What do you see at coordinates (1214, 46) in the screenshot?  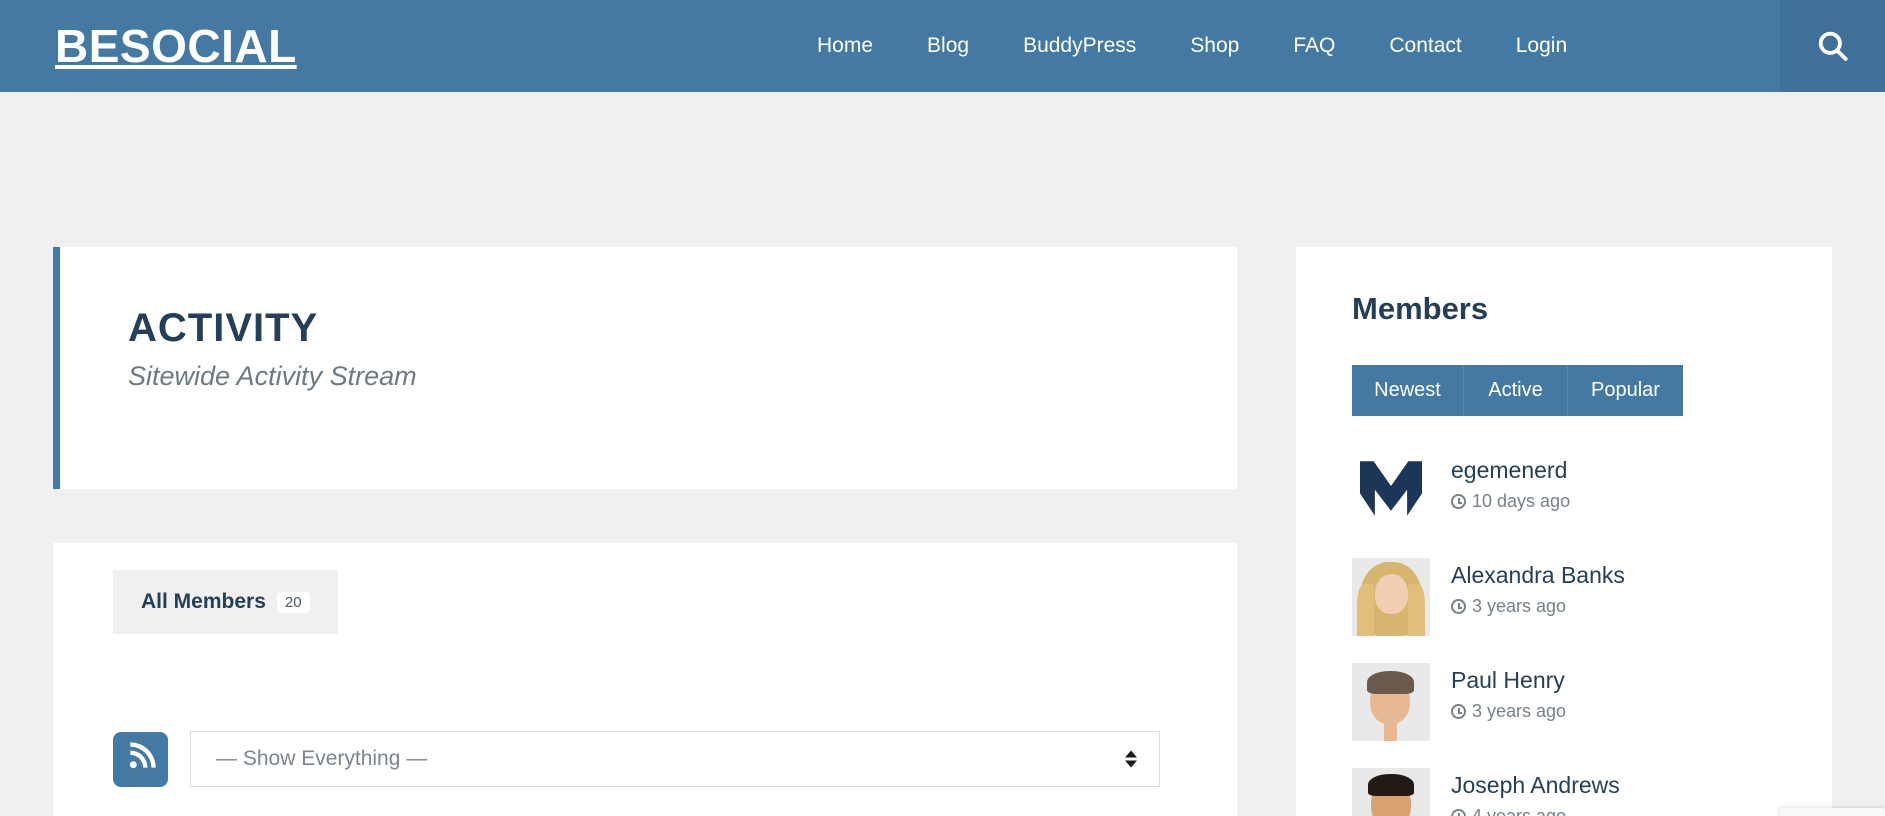 I see `nav-item-shop: Shop` at bounding box center [1214, 46].